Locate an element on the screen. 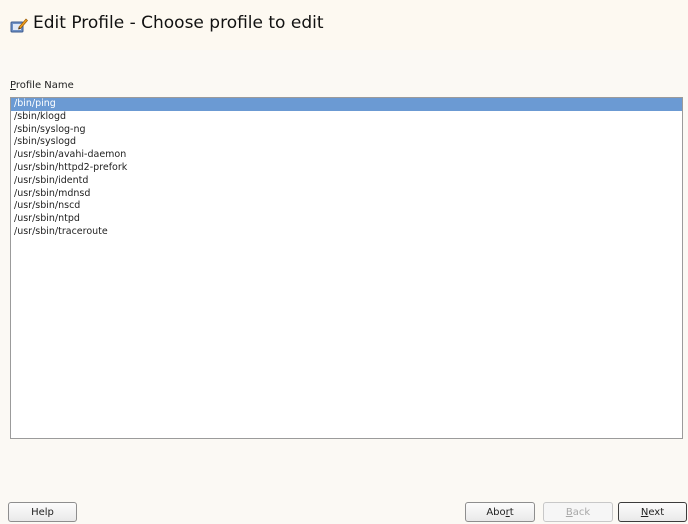  profile-list-item: /usr/sbin/traceroute is located at coordinates (346, 232).